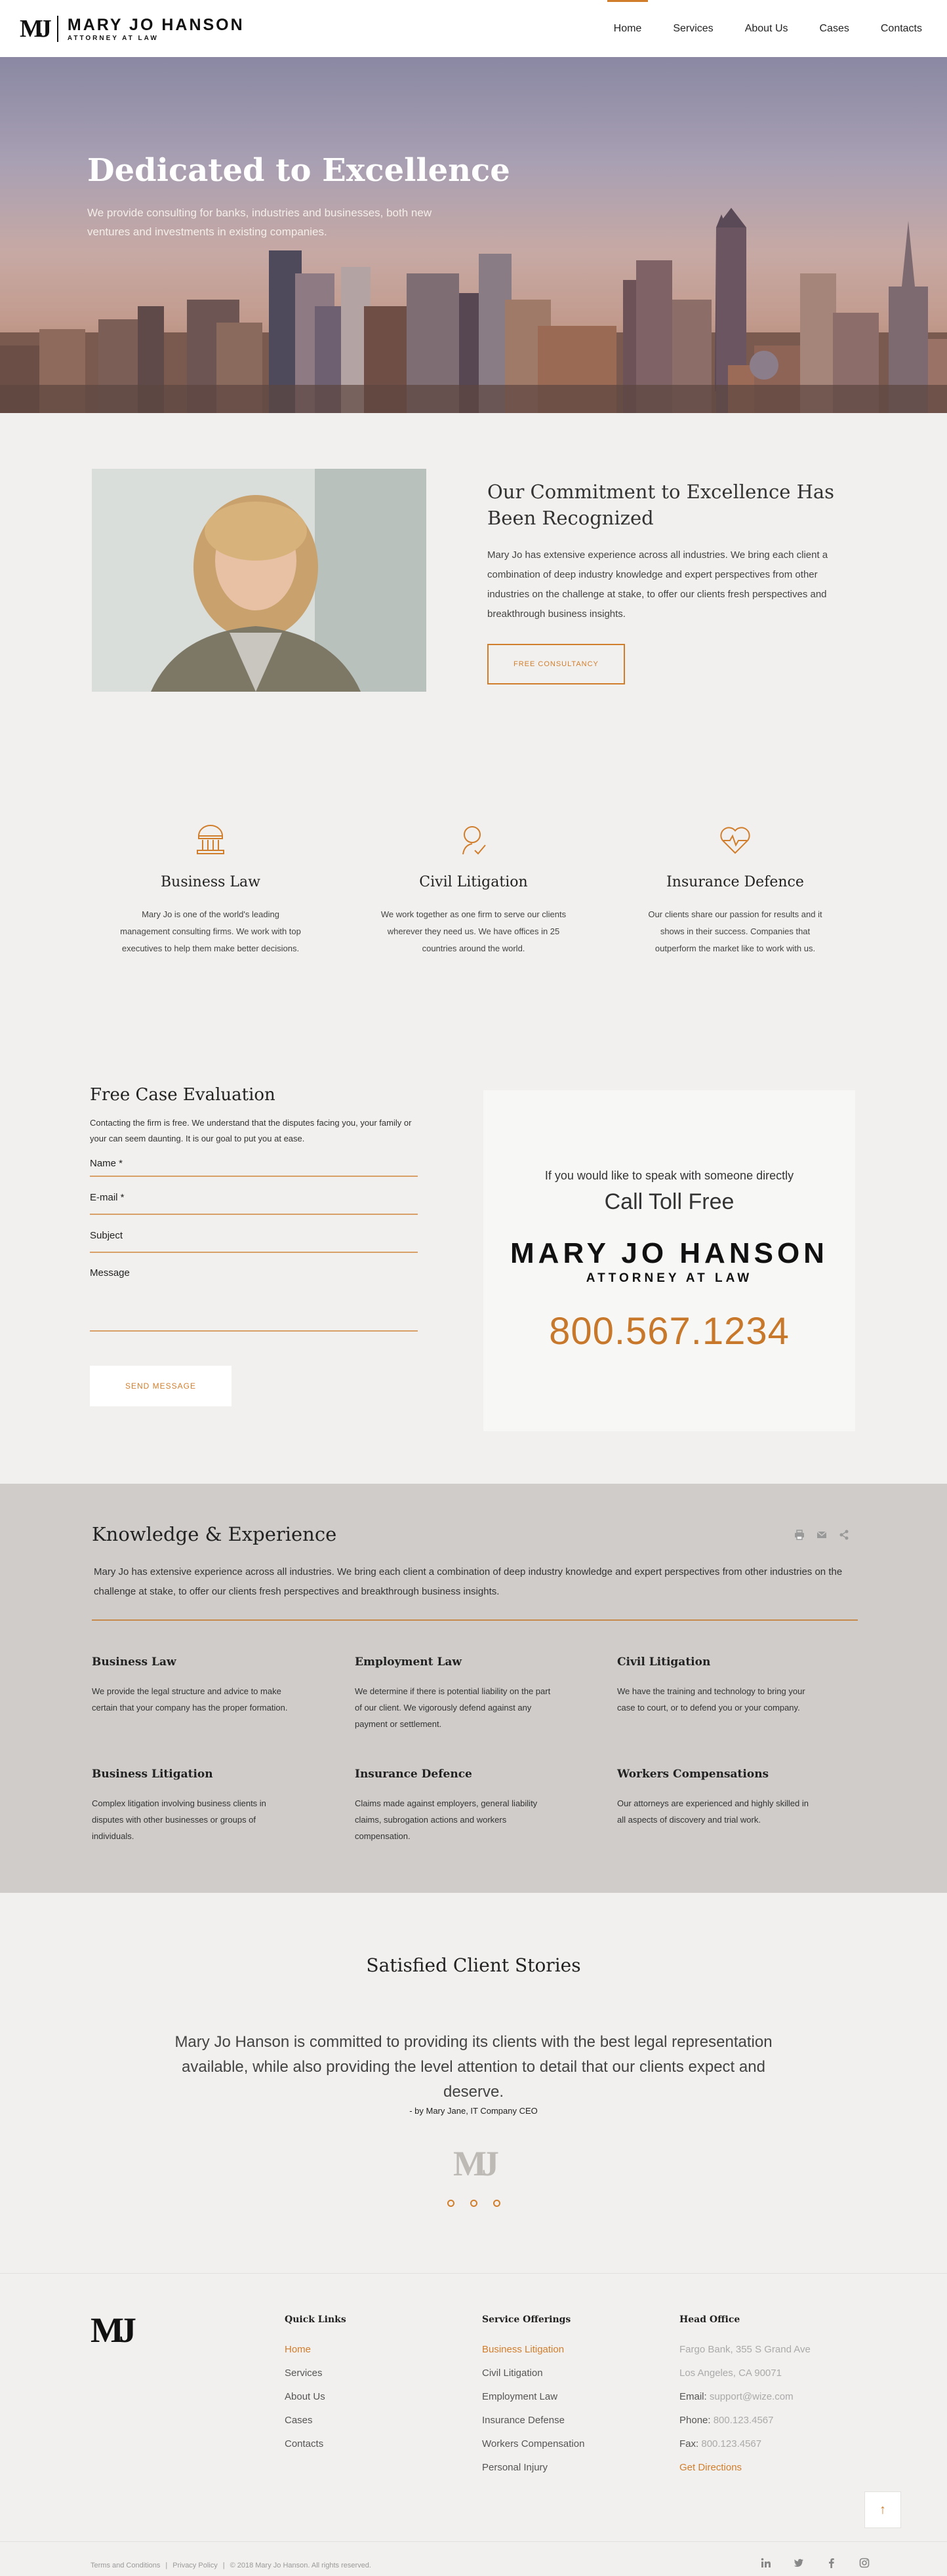 Image resolution: width=947 pixels, height=2576 pixels. Describe the element at coordinates (476, 2163) in the screenshot. I see `testimonial-logo-mark: MJ` at that location.